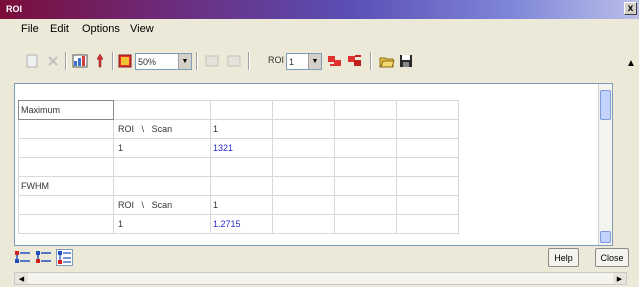 The width and height of the screenshot is (639, 287). What do you see at coordinates (59, 29) in the screenshot?
I see `menu-edit: Edit` at bounding box center [59, 29].